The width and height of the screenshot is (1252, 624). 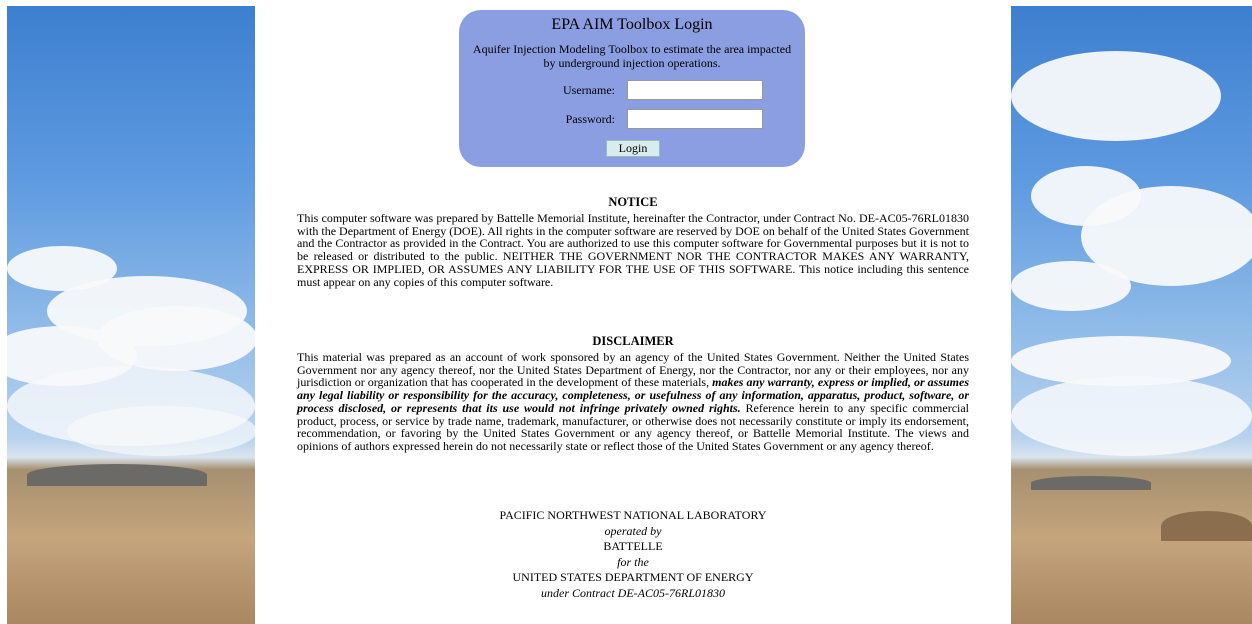 What do you see at coordinates (633, 530) in the screenshot?
I see `footer-operated-by: operated by` at bounding box center [633, 530].